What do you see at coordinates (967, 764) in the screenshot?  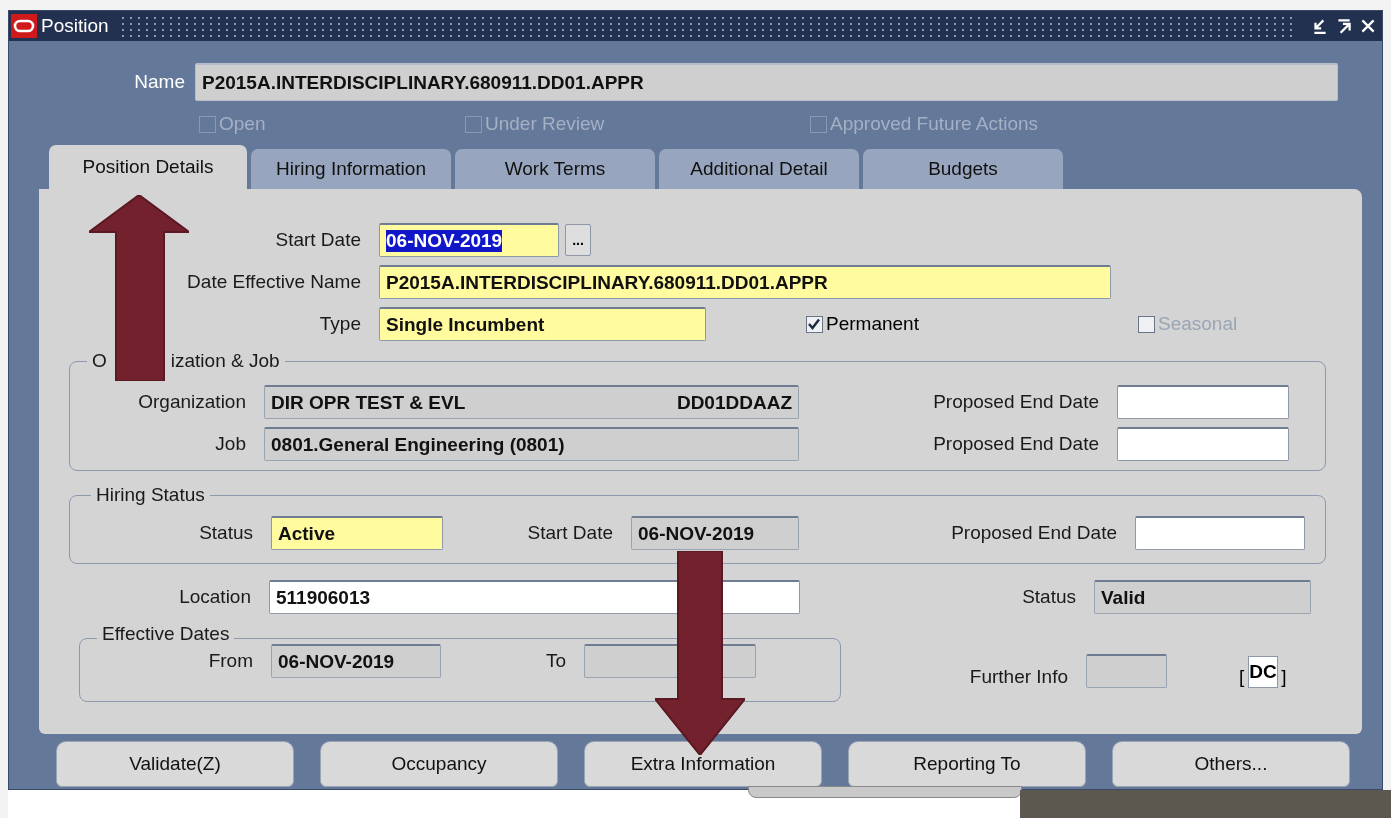 I see `action-button: Reporting To` at bounding box center [967, 764].